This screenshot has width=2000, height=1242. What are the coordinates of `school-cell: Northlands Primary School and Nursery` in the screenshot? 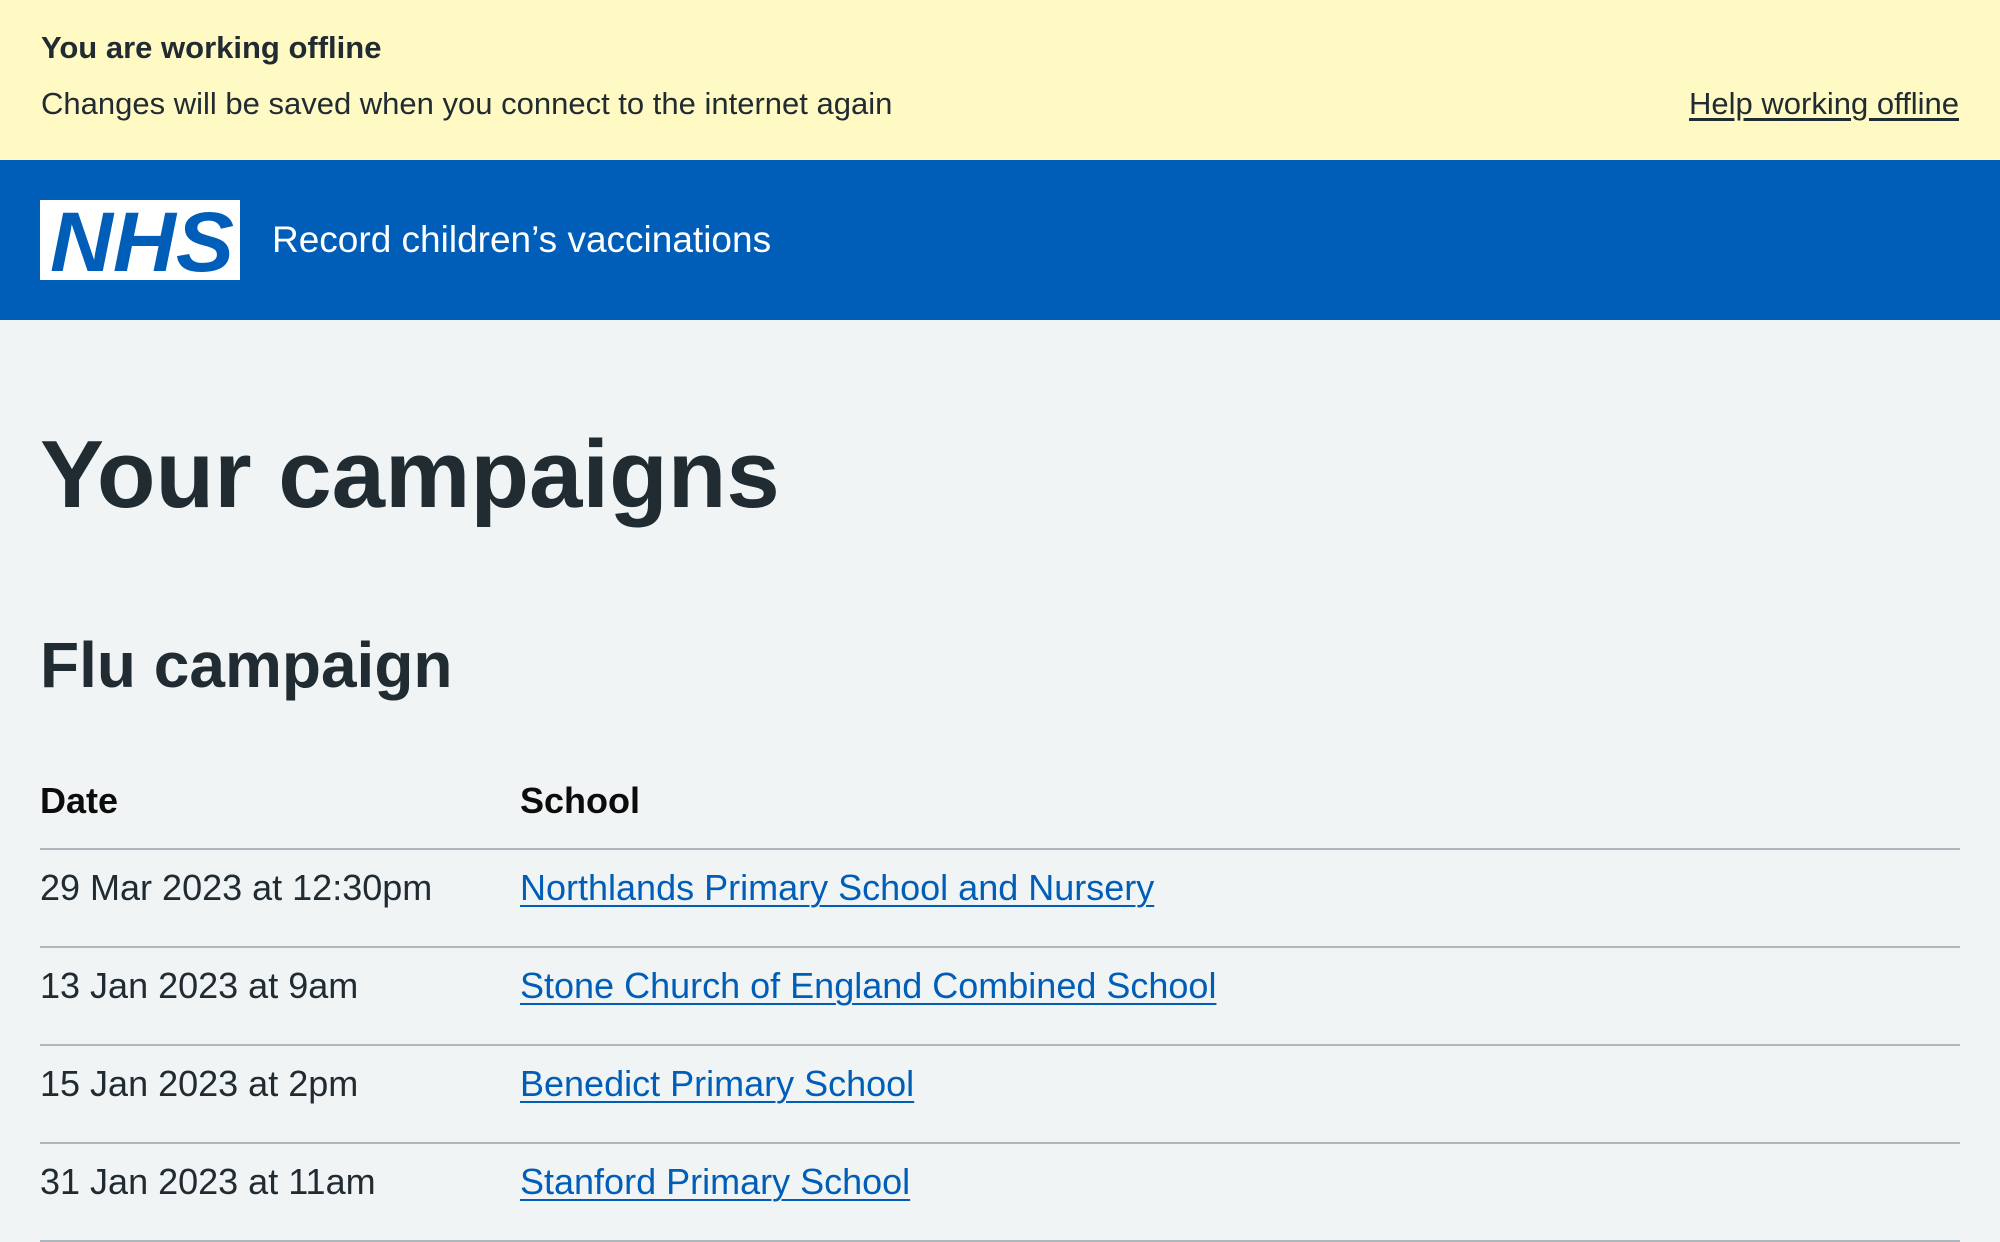 It's located at (1240, 898).